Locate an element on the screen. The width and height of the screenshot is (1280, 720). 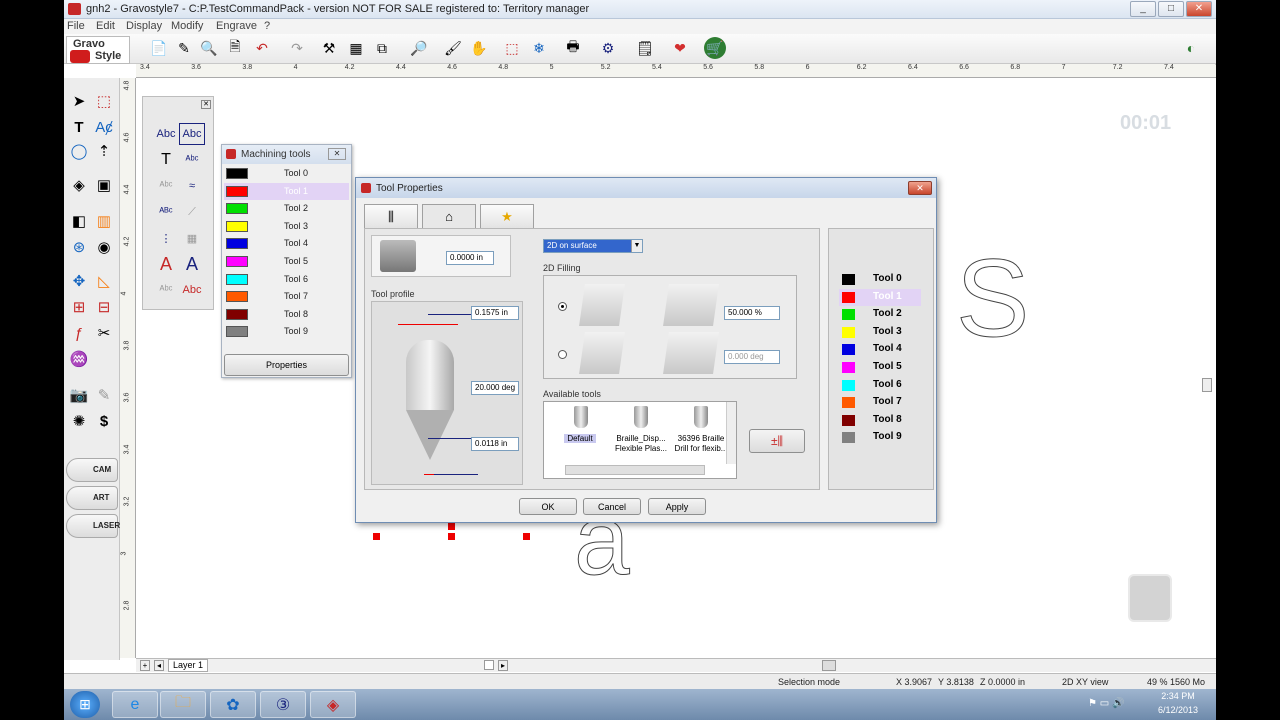
horizontal-scroll-thumb is located at coordinates (829, 665).